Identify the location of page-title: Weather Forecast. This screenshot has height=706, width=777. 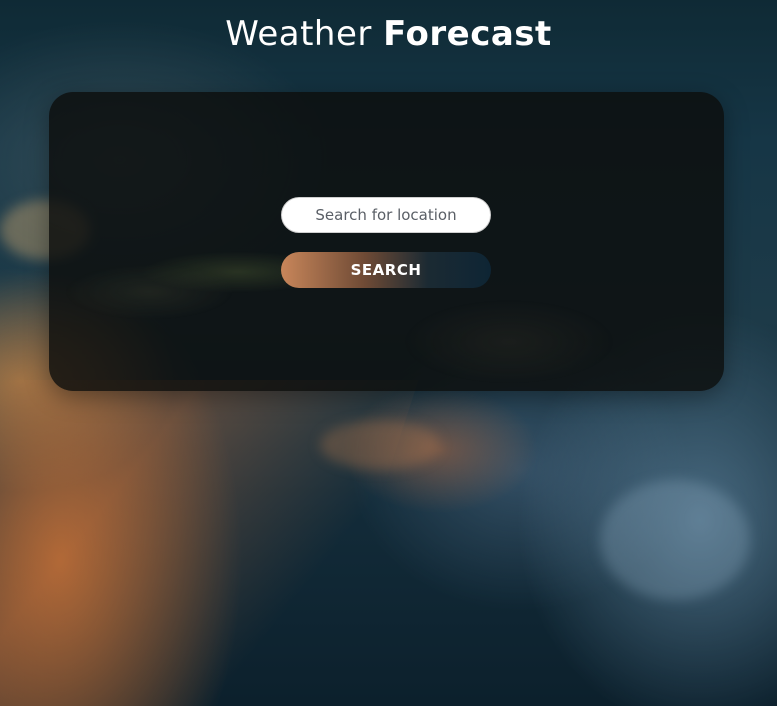
(388, 34).